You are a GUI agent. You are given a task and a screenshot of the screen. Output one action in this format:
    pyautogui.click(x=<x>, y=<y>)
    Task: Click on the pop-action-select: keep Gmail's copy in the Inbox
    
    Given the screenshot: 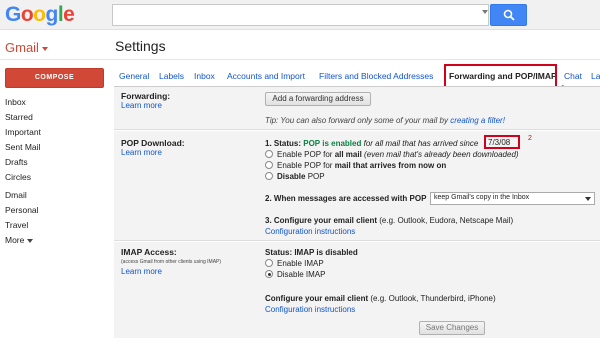 What is the action you would take?
    pyautogui.click(x=512, y=198)
    